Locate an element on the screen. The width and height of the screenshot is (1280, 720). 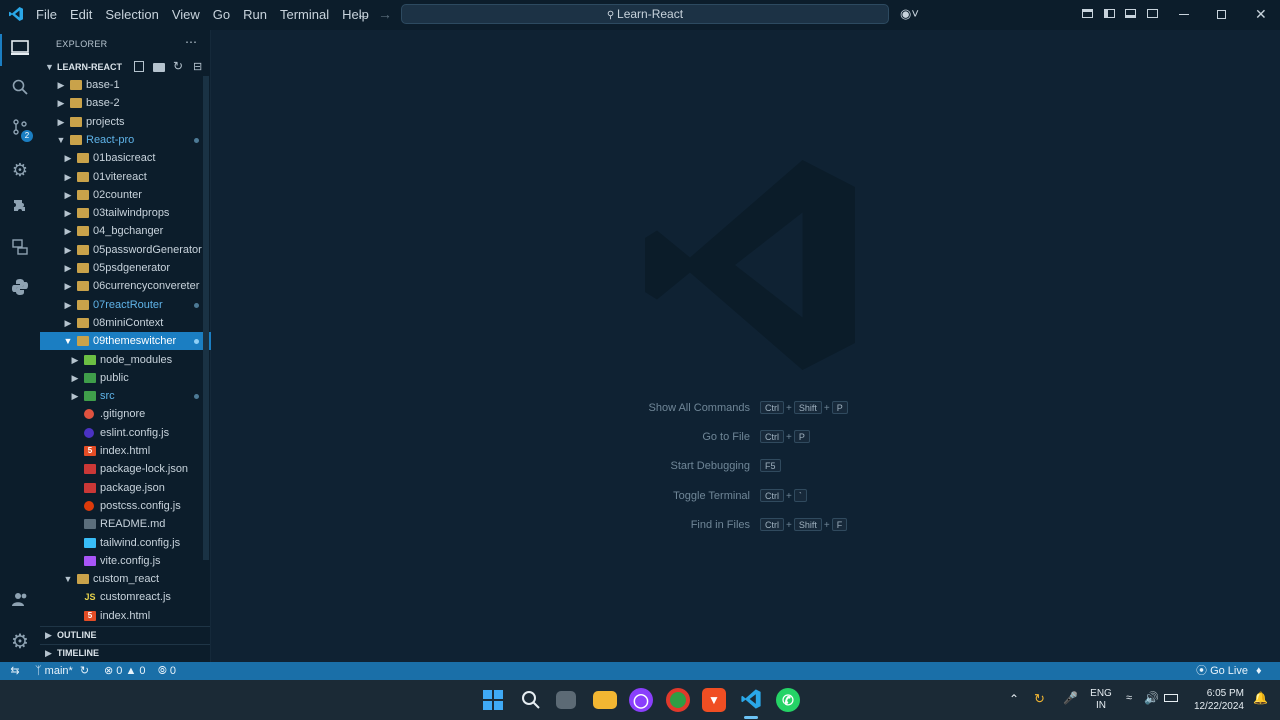
menu-item-edit: Edit is located at coordinates (81, 14).